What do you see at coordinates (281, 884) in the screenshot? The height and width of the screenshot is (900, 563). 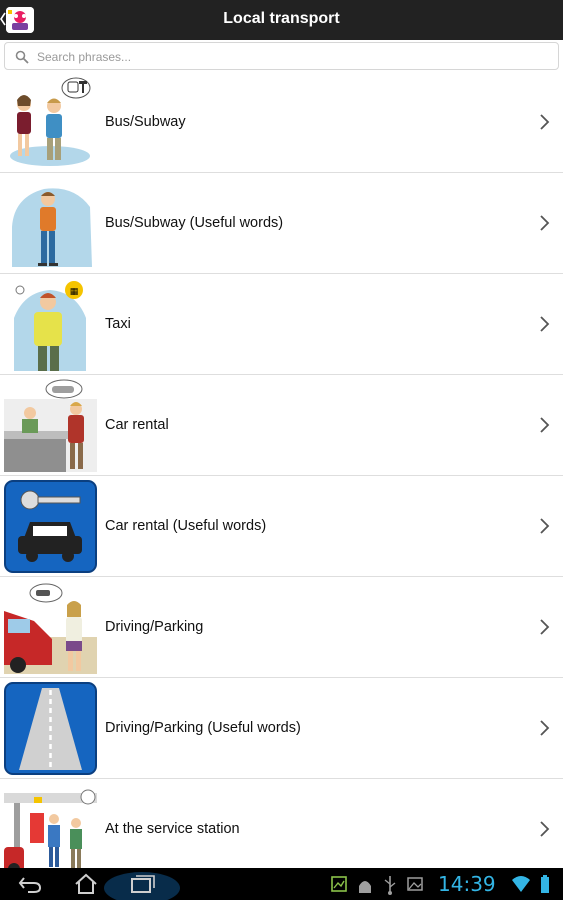 I see `system-navigation-bar: 14:39` at bounding box center [281, 884].